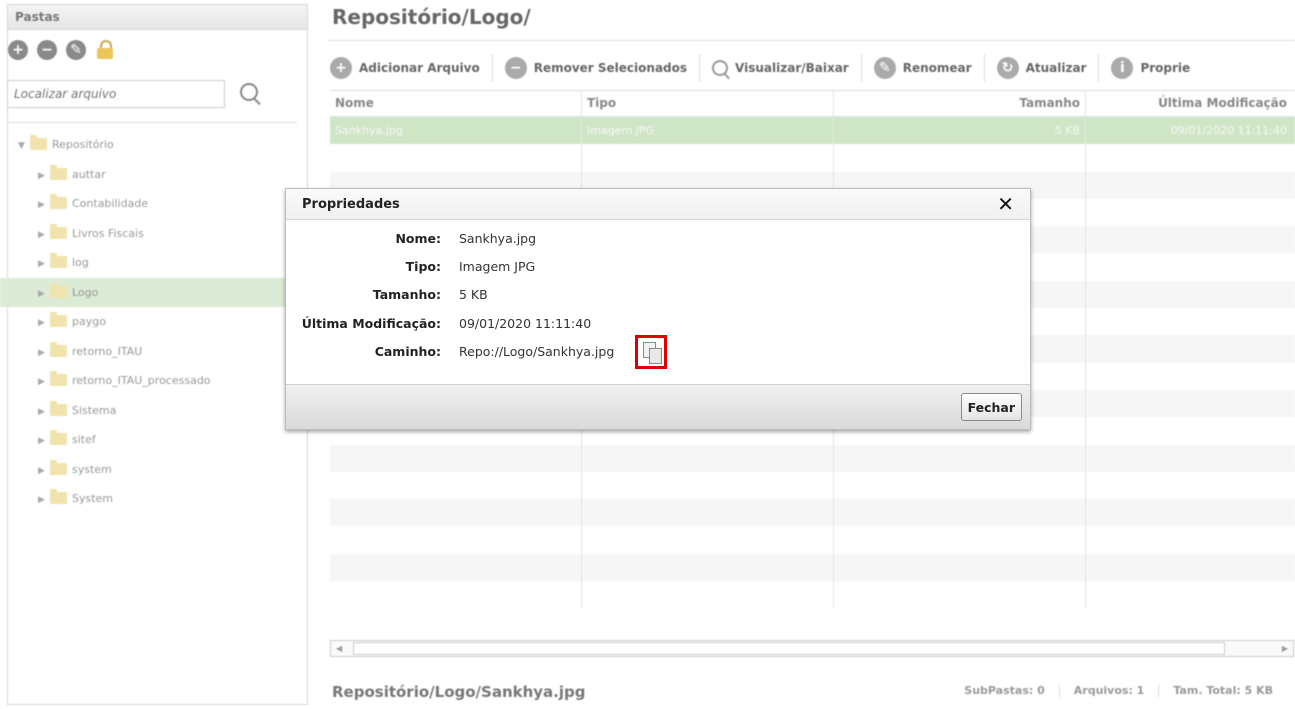 The width and height of the screenshot is (1295, 709). Describe the element at coordinates (960, 131) in the screenshot. I see `cell-size: 5 KB` at that location.